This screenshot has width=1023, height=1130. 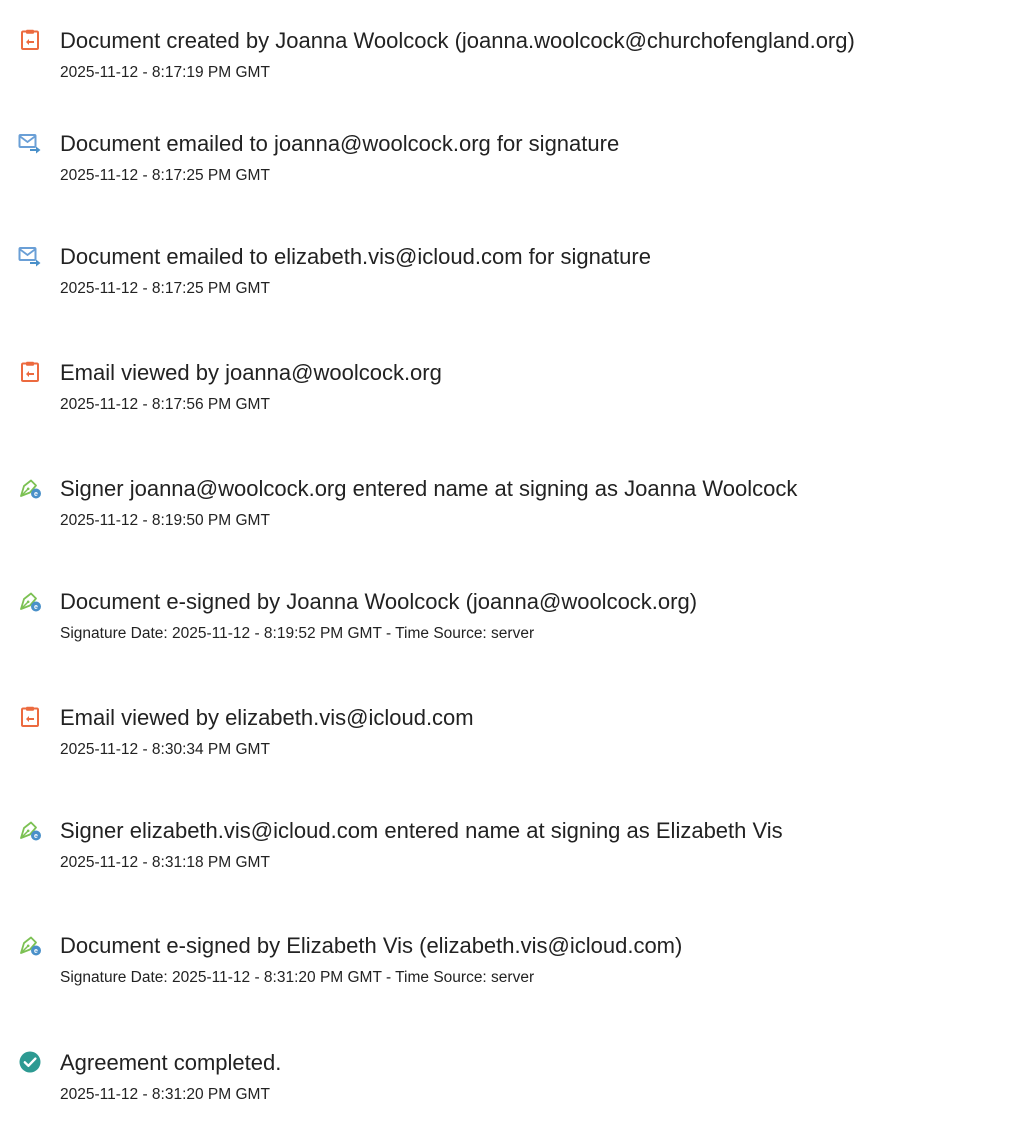 What do you see at coordinates (251, 372) in the screenshot?
I see `event-title: Email viewed by joanna@woolcock.org` at bounding box center [251, 372].